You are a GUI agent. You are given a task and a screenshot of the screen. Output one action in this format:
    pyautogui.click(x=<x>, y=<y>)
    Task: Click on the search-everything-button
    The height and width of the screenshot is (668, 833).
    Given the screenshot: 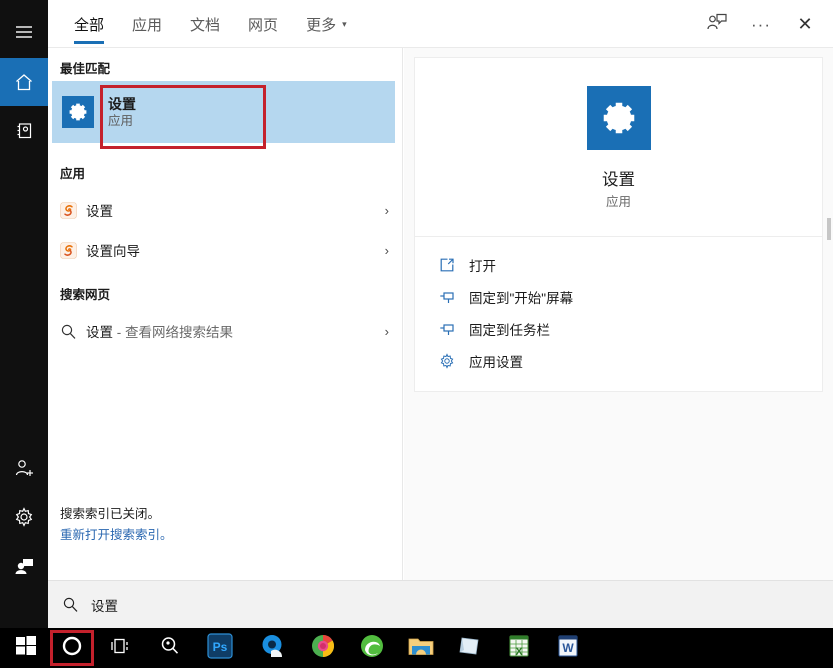 What is the action you would take?
    pyautogui.click(x=170, y=648)
    